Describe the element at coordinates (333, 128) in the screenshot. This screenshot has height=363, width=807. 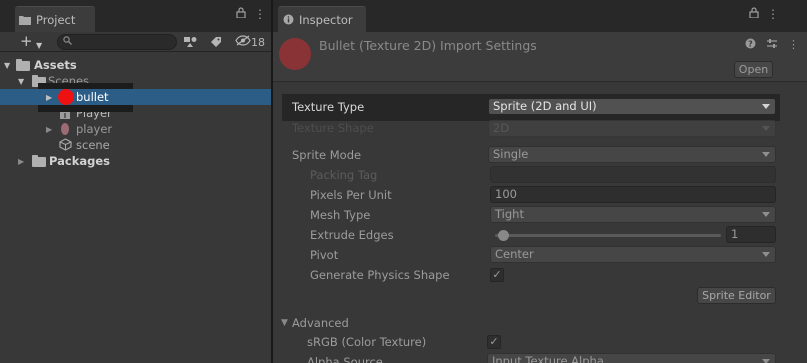
I see `texture-shape-label: Texture Shape` at that location.